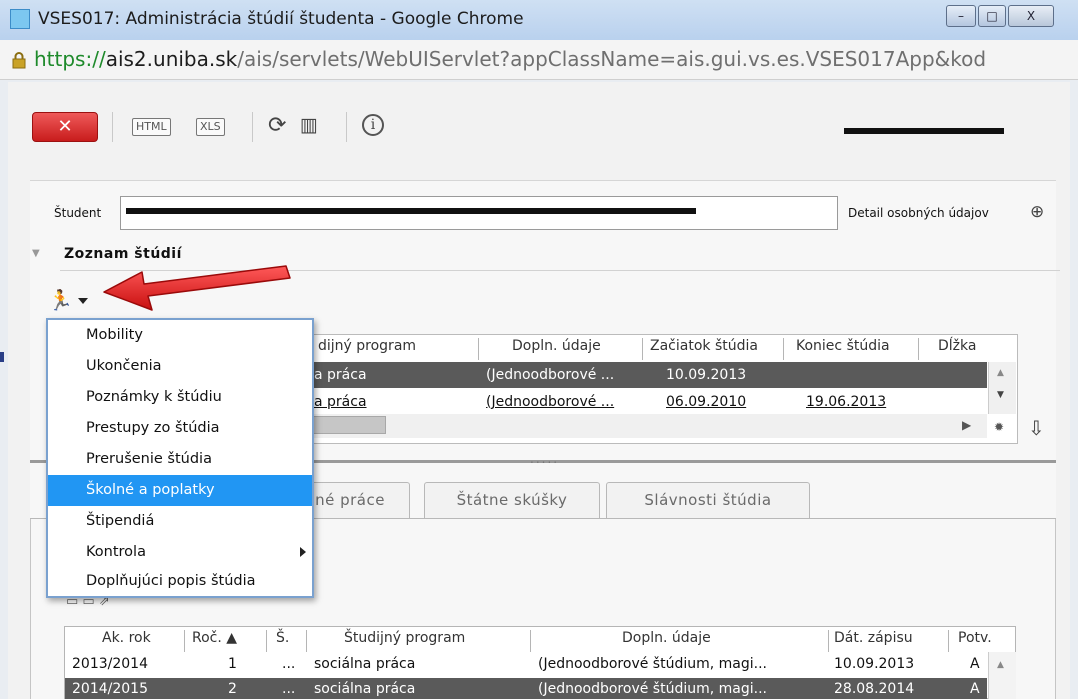  Describe the element at coordinates (2, 357) in the screenshot. I see `side-marker` at that location.